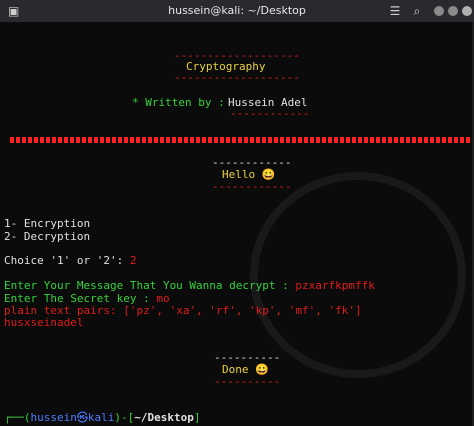  I want to click on choice-prompt: Choice '1' or '2':, so click(67, 260).